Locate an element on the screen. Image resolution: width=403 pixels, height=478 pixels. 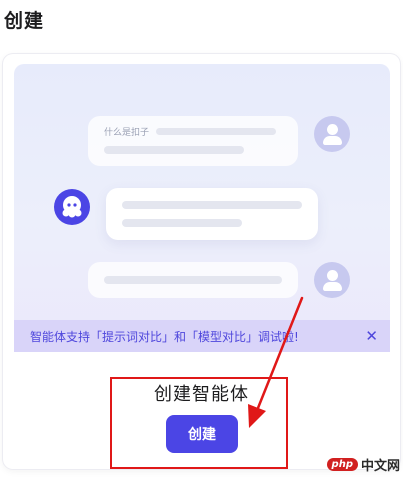
create-agent-heading: 创建智能体 is located at coordinates (201, 394).